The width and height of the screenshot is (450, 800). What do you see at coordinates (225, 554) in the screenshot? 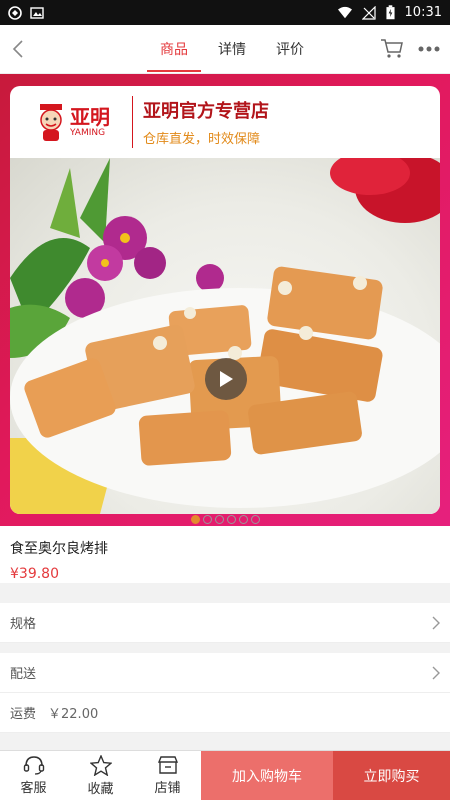
I see `product-info: 食至奥尔良烤排 ¥39.80` at bounding box center [225, 554].